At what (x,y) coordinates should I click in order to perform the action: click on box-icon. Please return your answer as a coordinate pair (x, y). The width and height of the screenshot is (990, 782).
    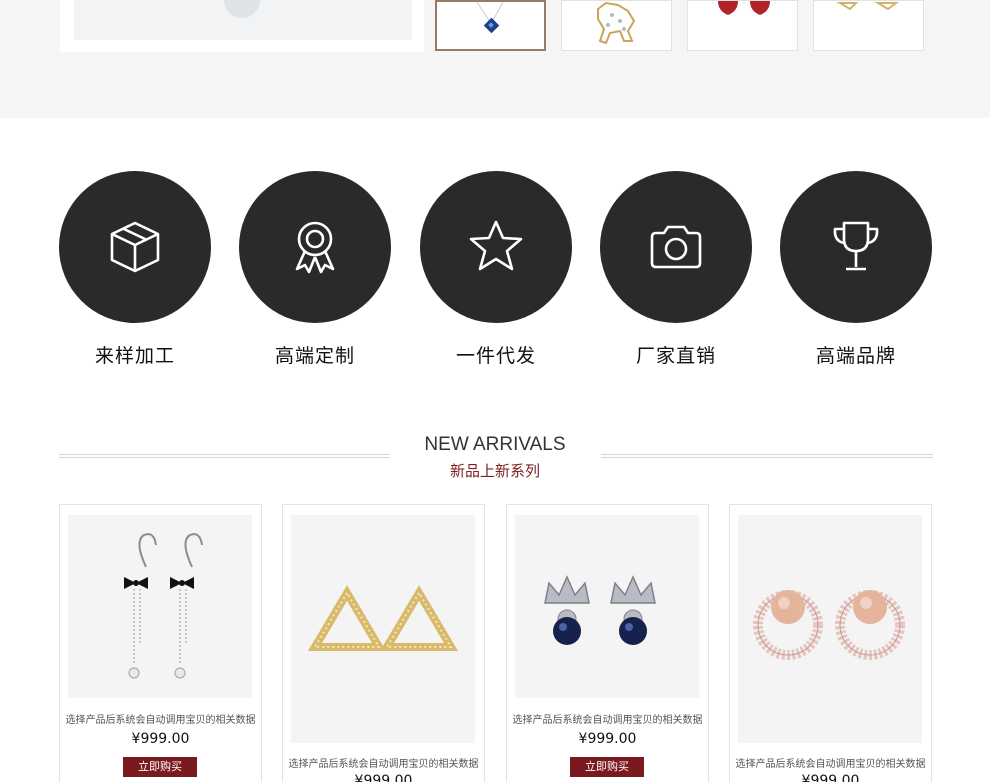
    Looking at the image, I should click on (135, 247).